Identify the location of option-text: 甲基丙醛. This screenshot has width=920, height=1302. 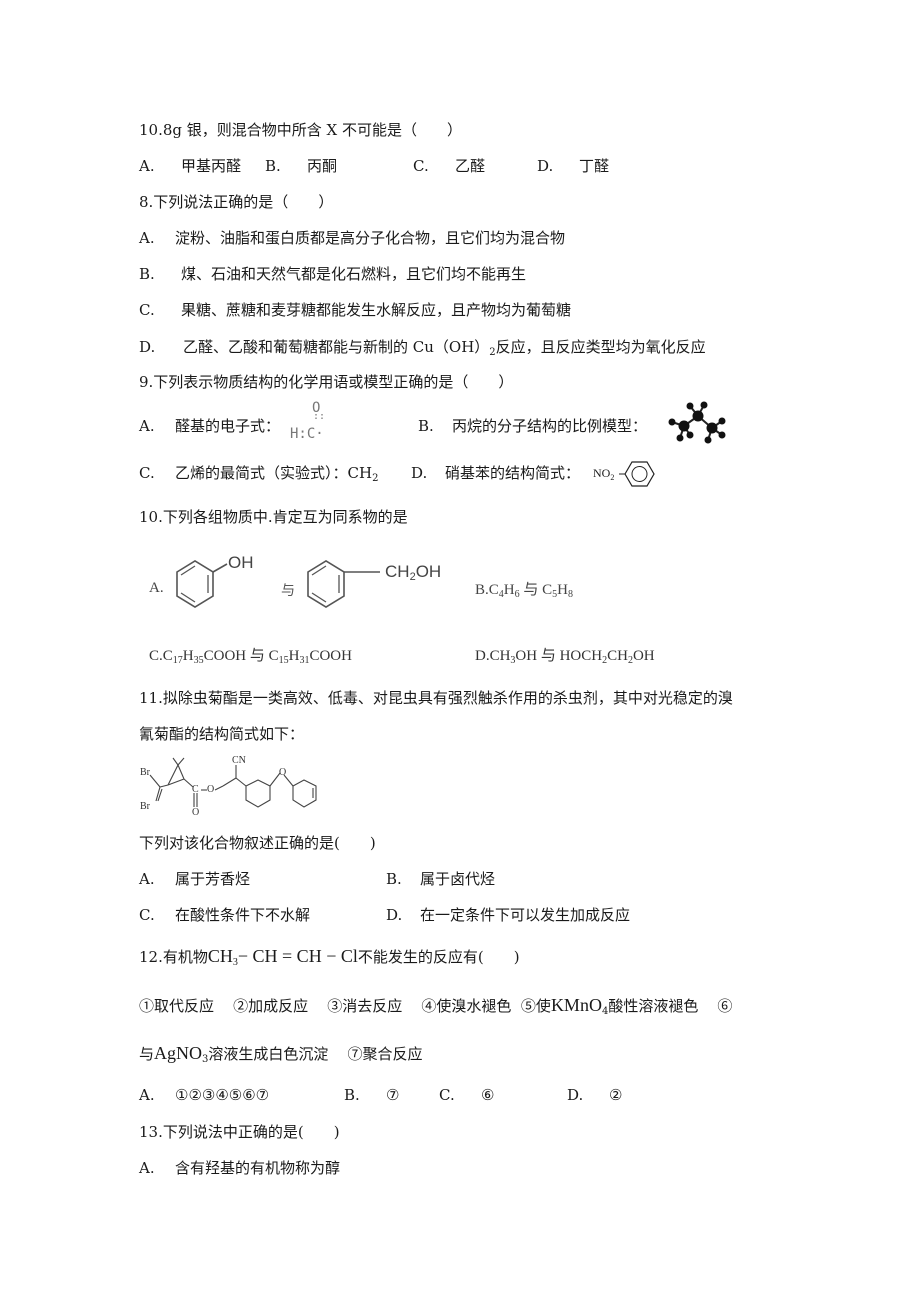
(211, 166).